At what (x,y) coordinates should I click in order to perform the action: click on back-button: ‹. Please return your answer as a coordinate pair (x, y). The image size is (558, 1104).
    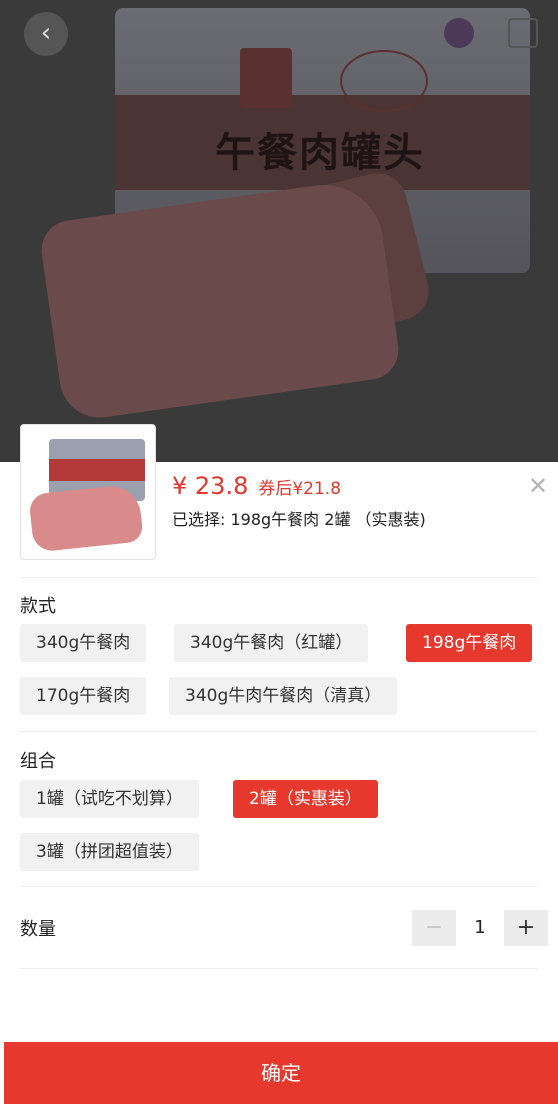
    Looking at the image, I should click on (46, 34).